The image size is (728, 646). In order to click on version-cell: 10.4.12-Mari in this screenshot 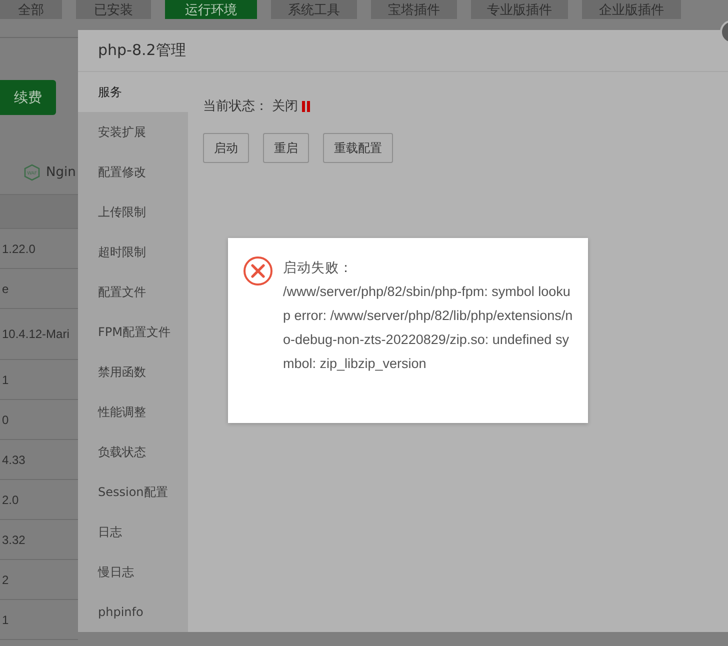, I will do `click(36, 334)`.